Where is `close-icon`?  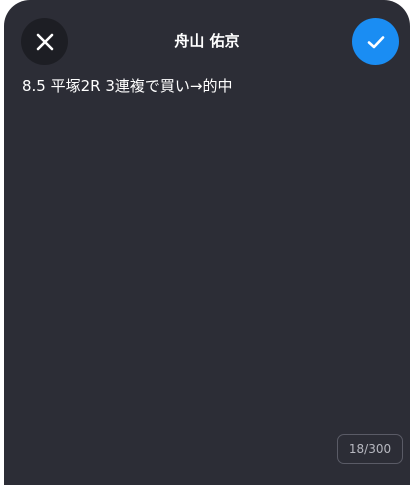 close-icon is located at coordinates (44, 41).